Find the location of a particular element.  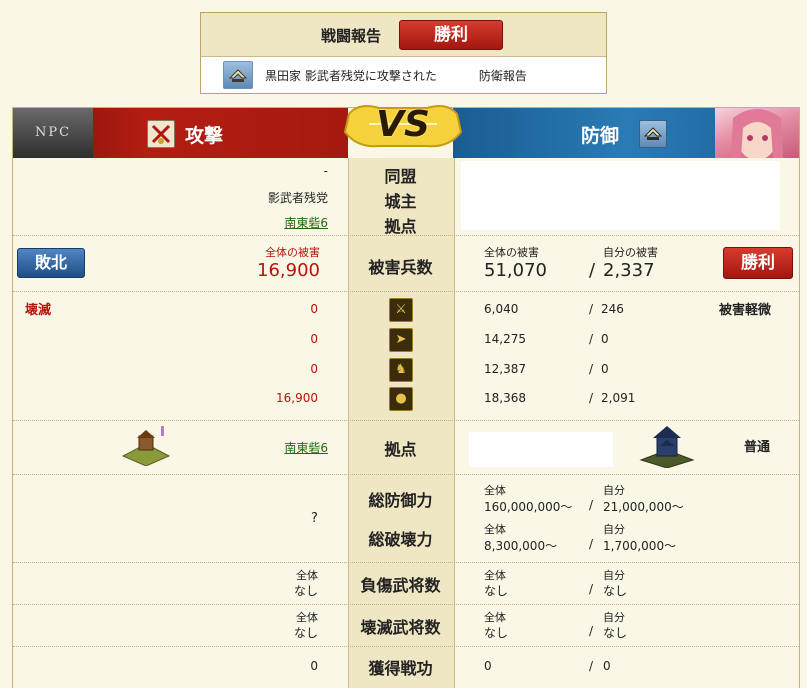

report-subtitle: 黒田家 影武者残党に攻撃された 防衛報告 is located at coordinates (396, 75).